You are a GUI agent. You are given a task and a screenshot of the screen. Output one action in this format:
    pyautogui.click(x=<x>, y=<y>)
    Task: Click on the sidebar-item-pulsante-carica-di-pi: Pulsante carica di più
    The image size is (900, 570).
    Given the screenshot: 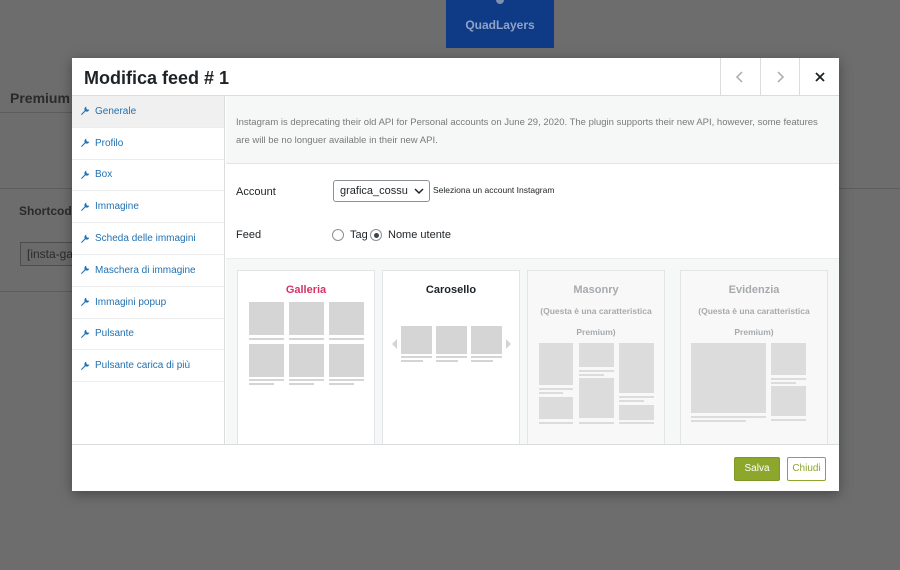 What is the action you would take?
    pyautogui.click(x=148, y=366)
    